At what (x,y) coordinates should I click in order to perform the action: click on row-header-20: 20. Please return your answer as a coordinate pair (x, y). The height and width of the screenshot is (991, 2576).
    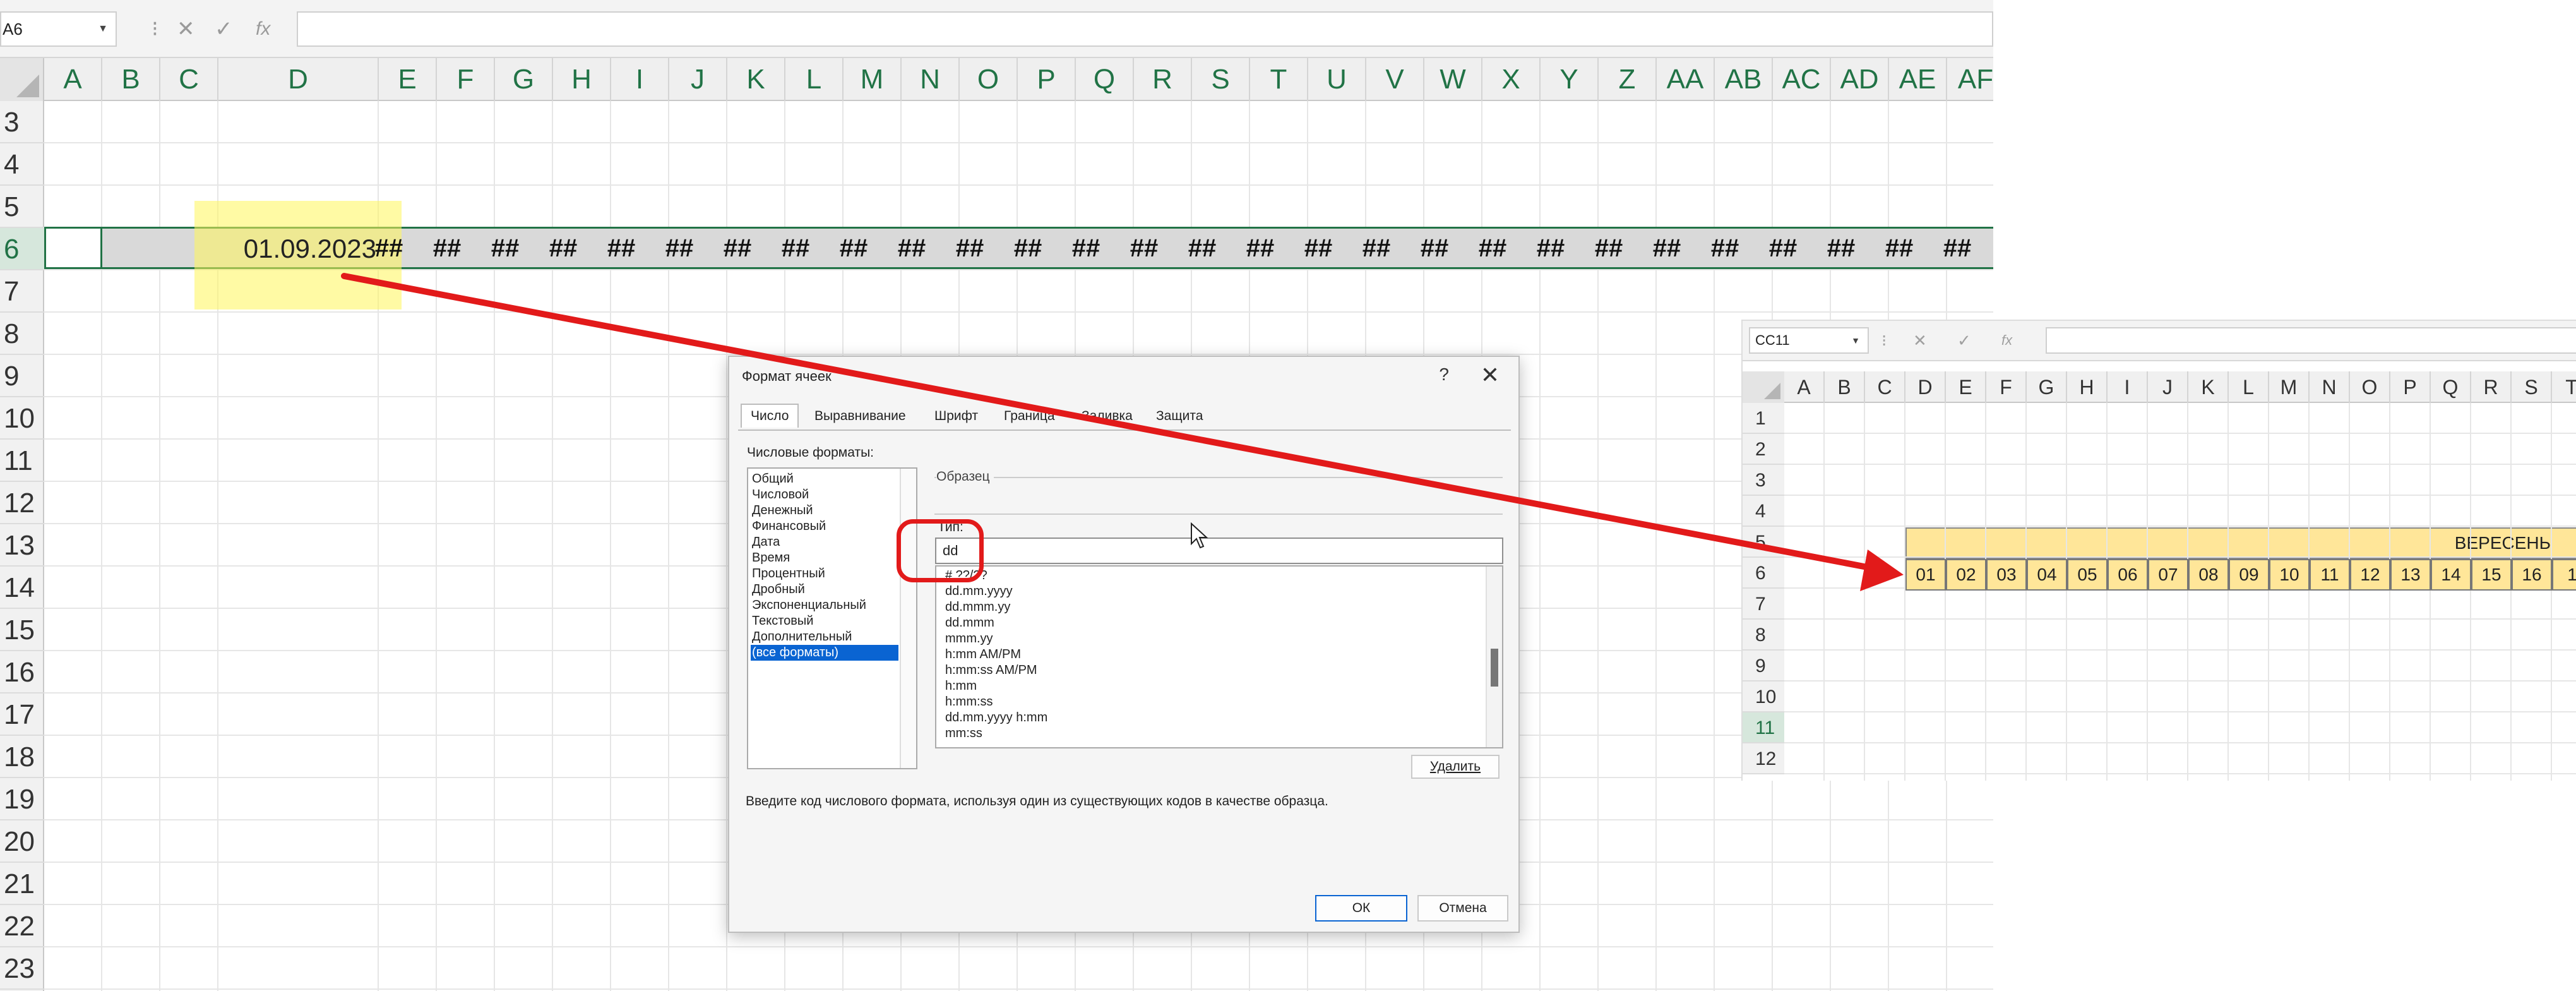
    Looking at the image, I should click on (22, 841).